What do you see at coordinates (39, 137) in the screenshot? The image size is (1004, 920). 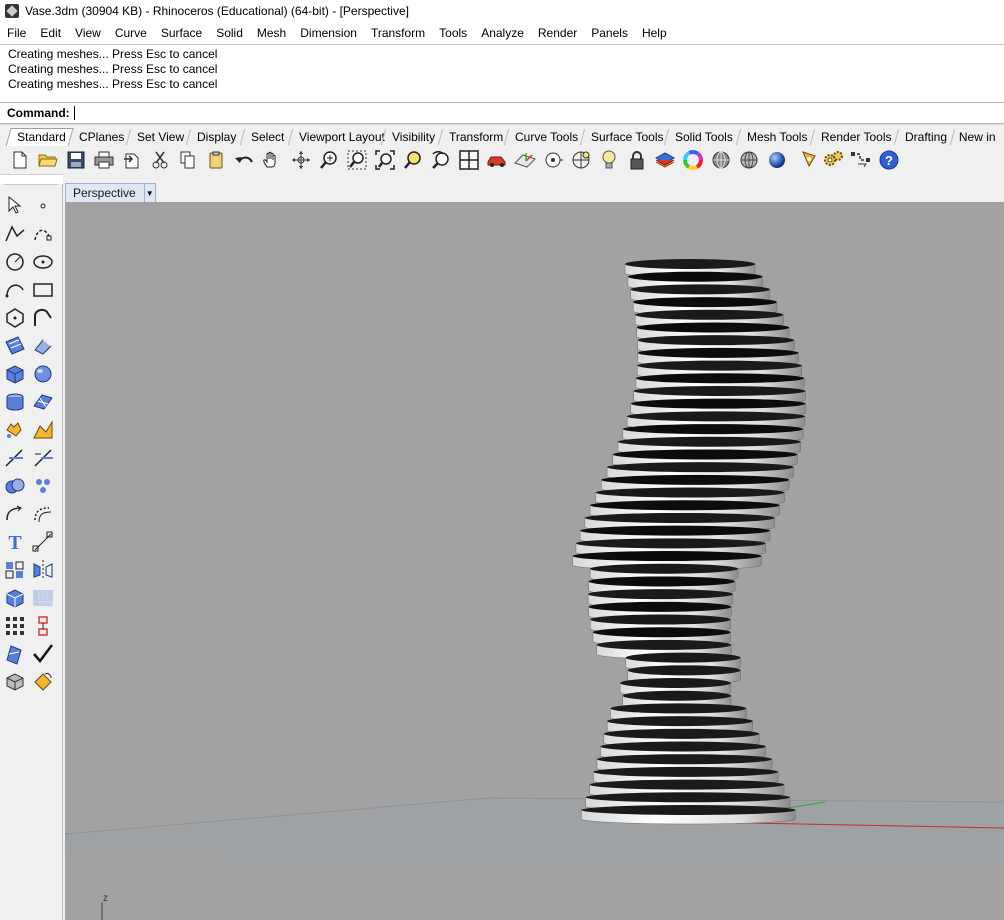 I see `tab-standard: Standard` at bounding box center [39, 137].